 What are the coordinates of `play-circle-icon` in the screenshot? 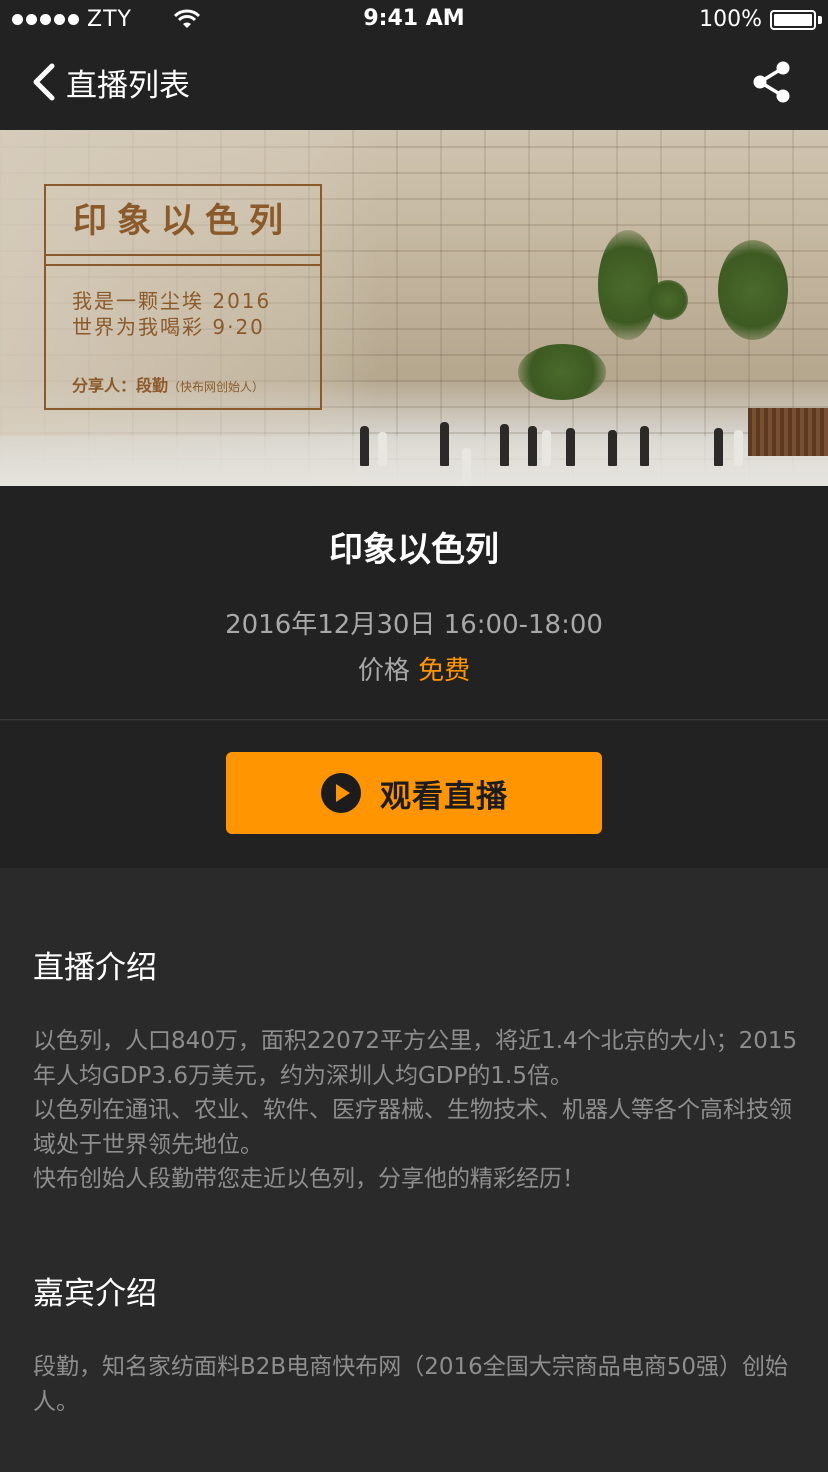 It's located at (341, 793).